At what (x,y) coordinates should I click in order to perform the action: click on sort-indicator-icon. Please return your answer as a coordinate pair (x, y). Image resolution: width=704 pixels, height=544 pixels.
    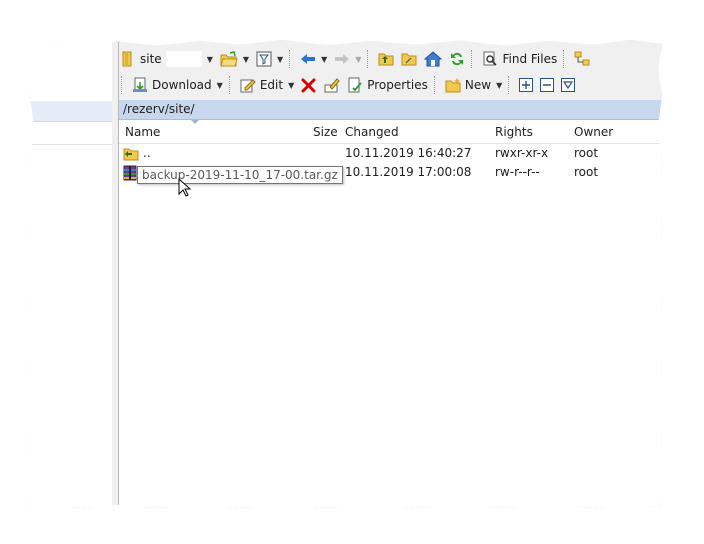
    Looking at the image, I should click on (195, 122).